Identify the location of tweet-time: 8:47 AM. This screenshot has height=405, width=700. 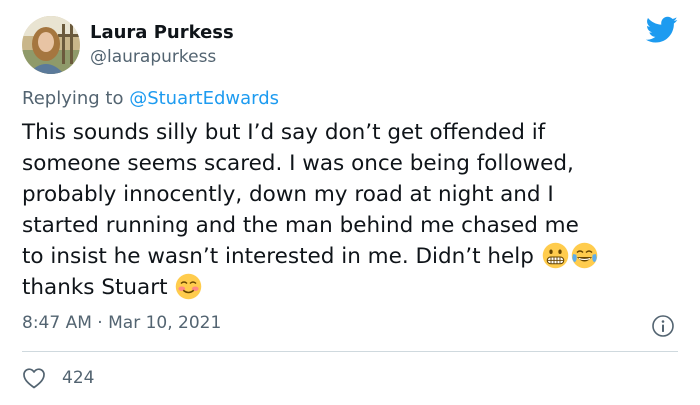
(57, 323).